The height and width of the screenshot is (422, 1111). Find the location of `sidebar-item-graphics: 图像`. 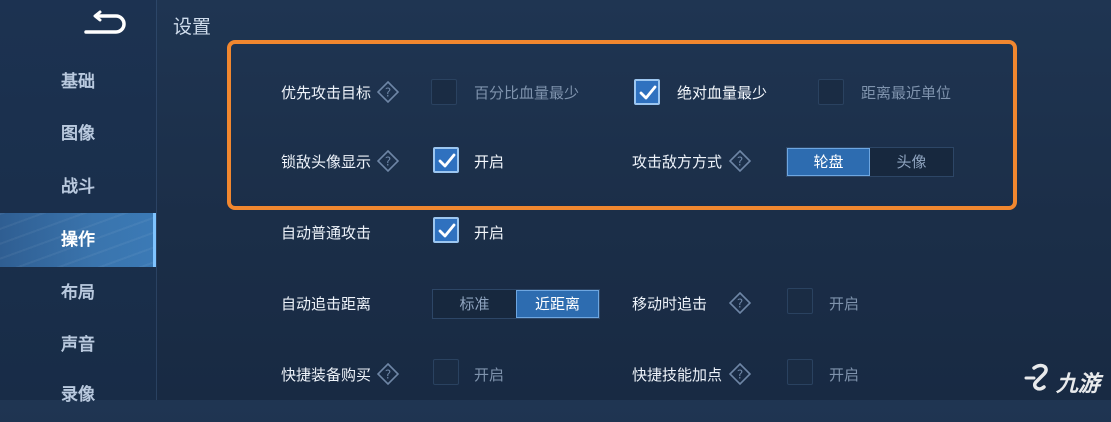

sidebar-item-graphics: 图像 is located at coordinates (78, 134).